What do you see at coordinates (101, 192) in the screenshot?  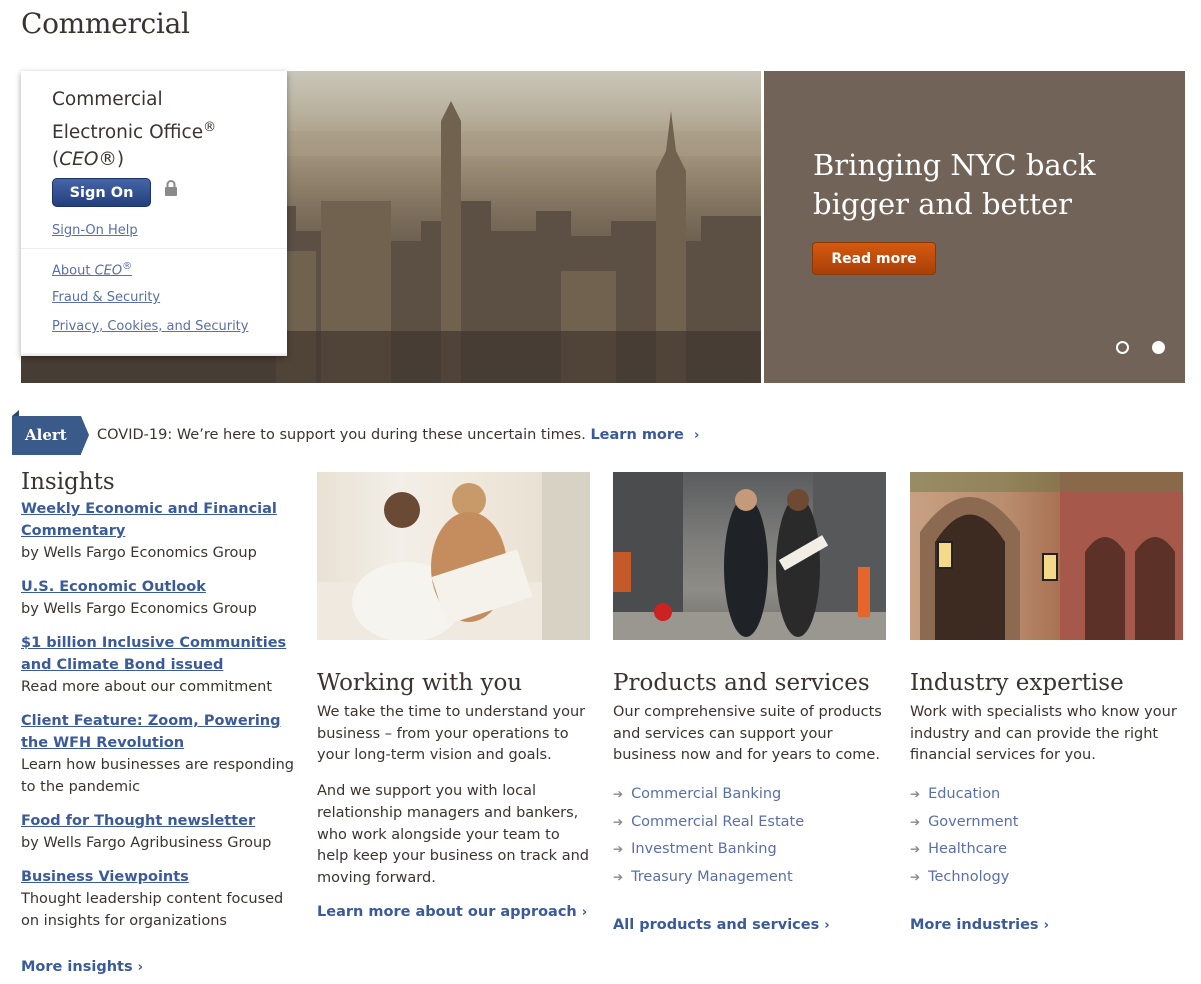 I see `sign-on-button: Sign On` at bounding box center [101, 192].